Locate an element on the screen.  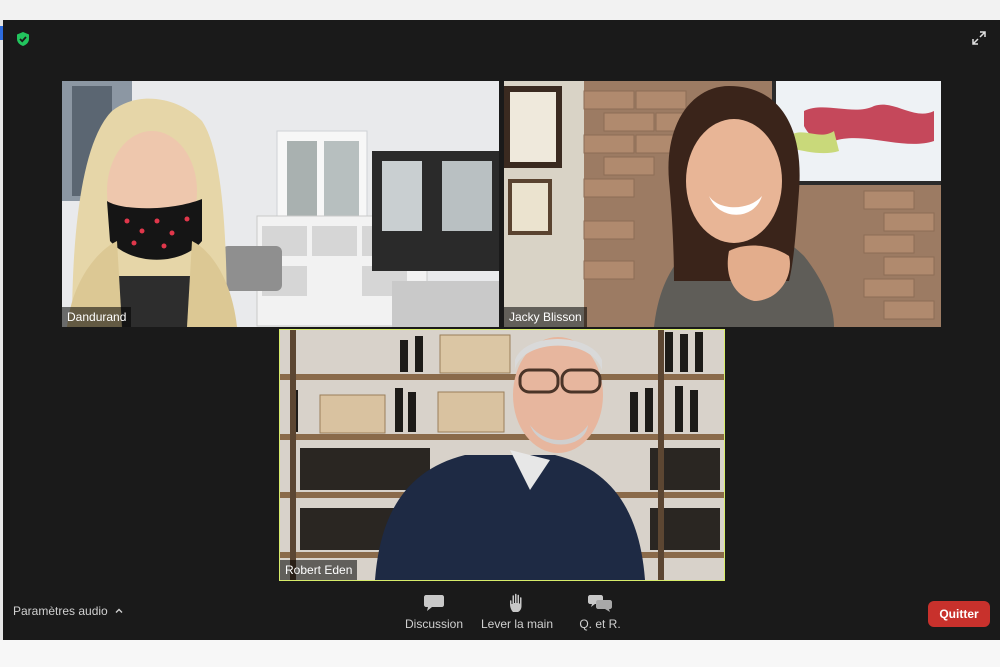
expand-arrows-icon is located at coordinates (979, 38).